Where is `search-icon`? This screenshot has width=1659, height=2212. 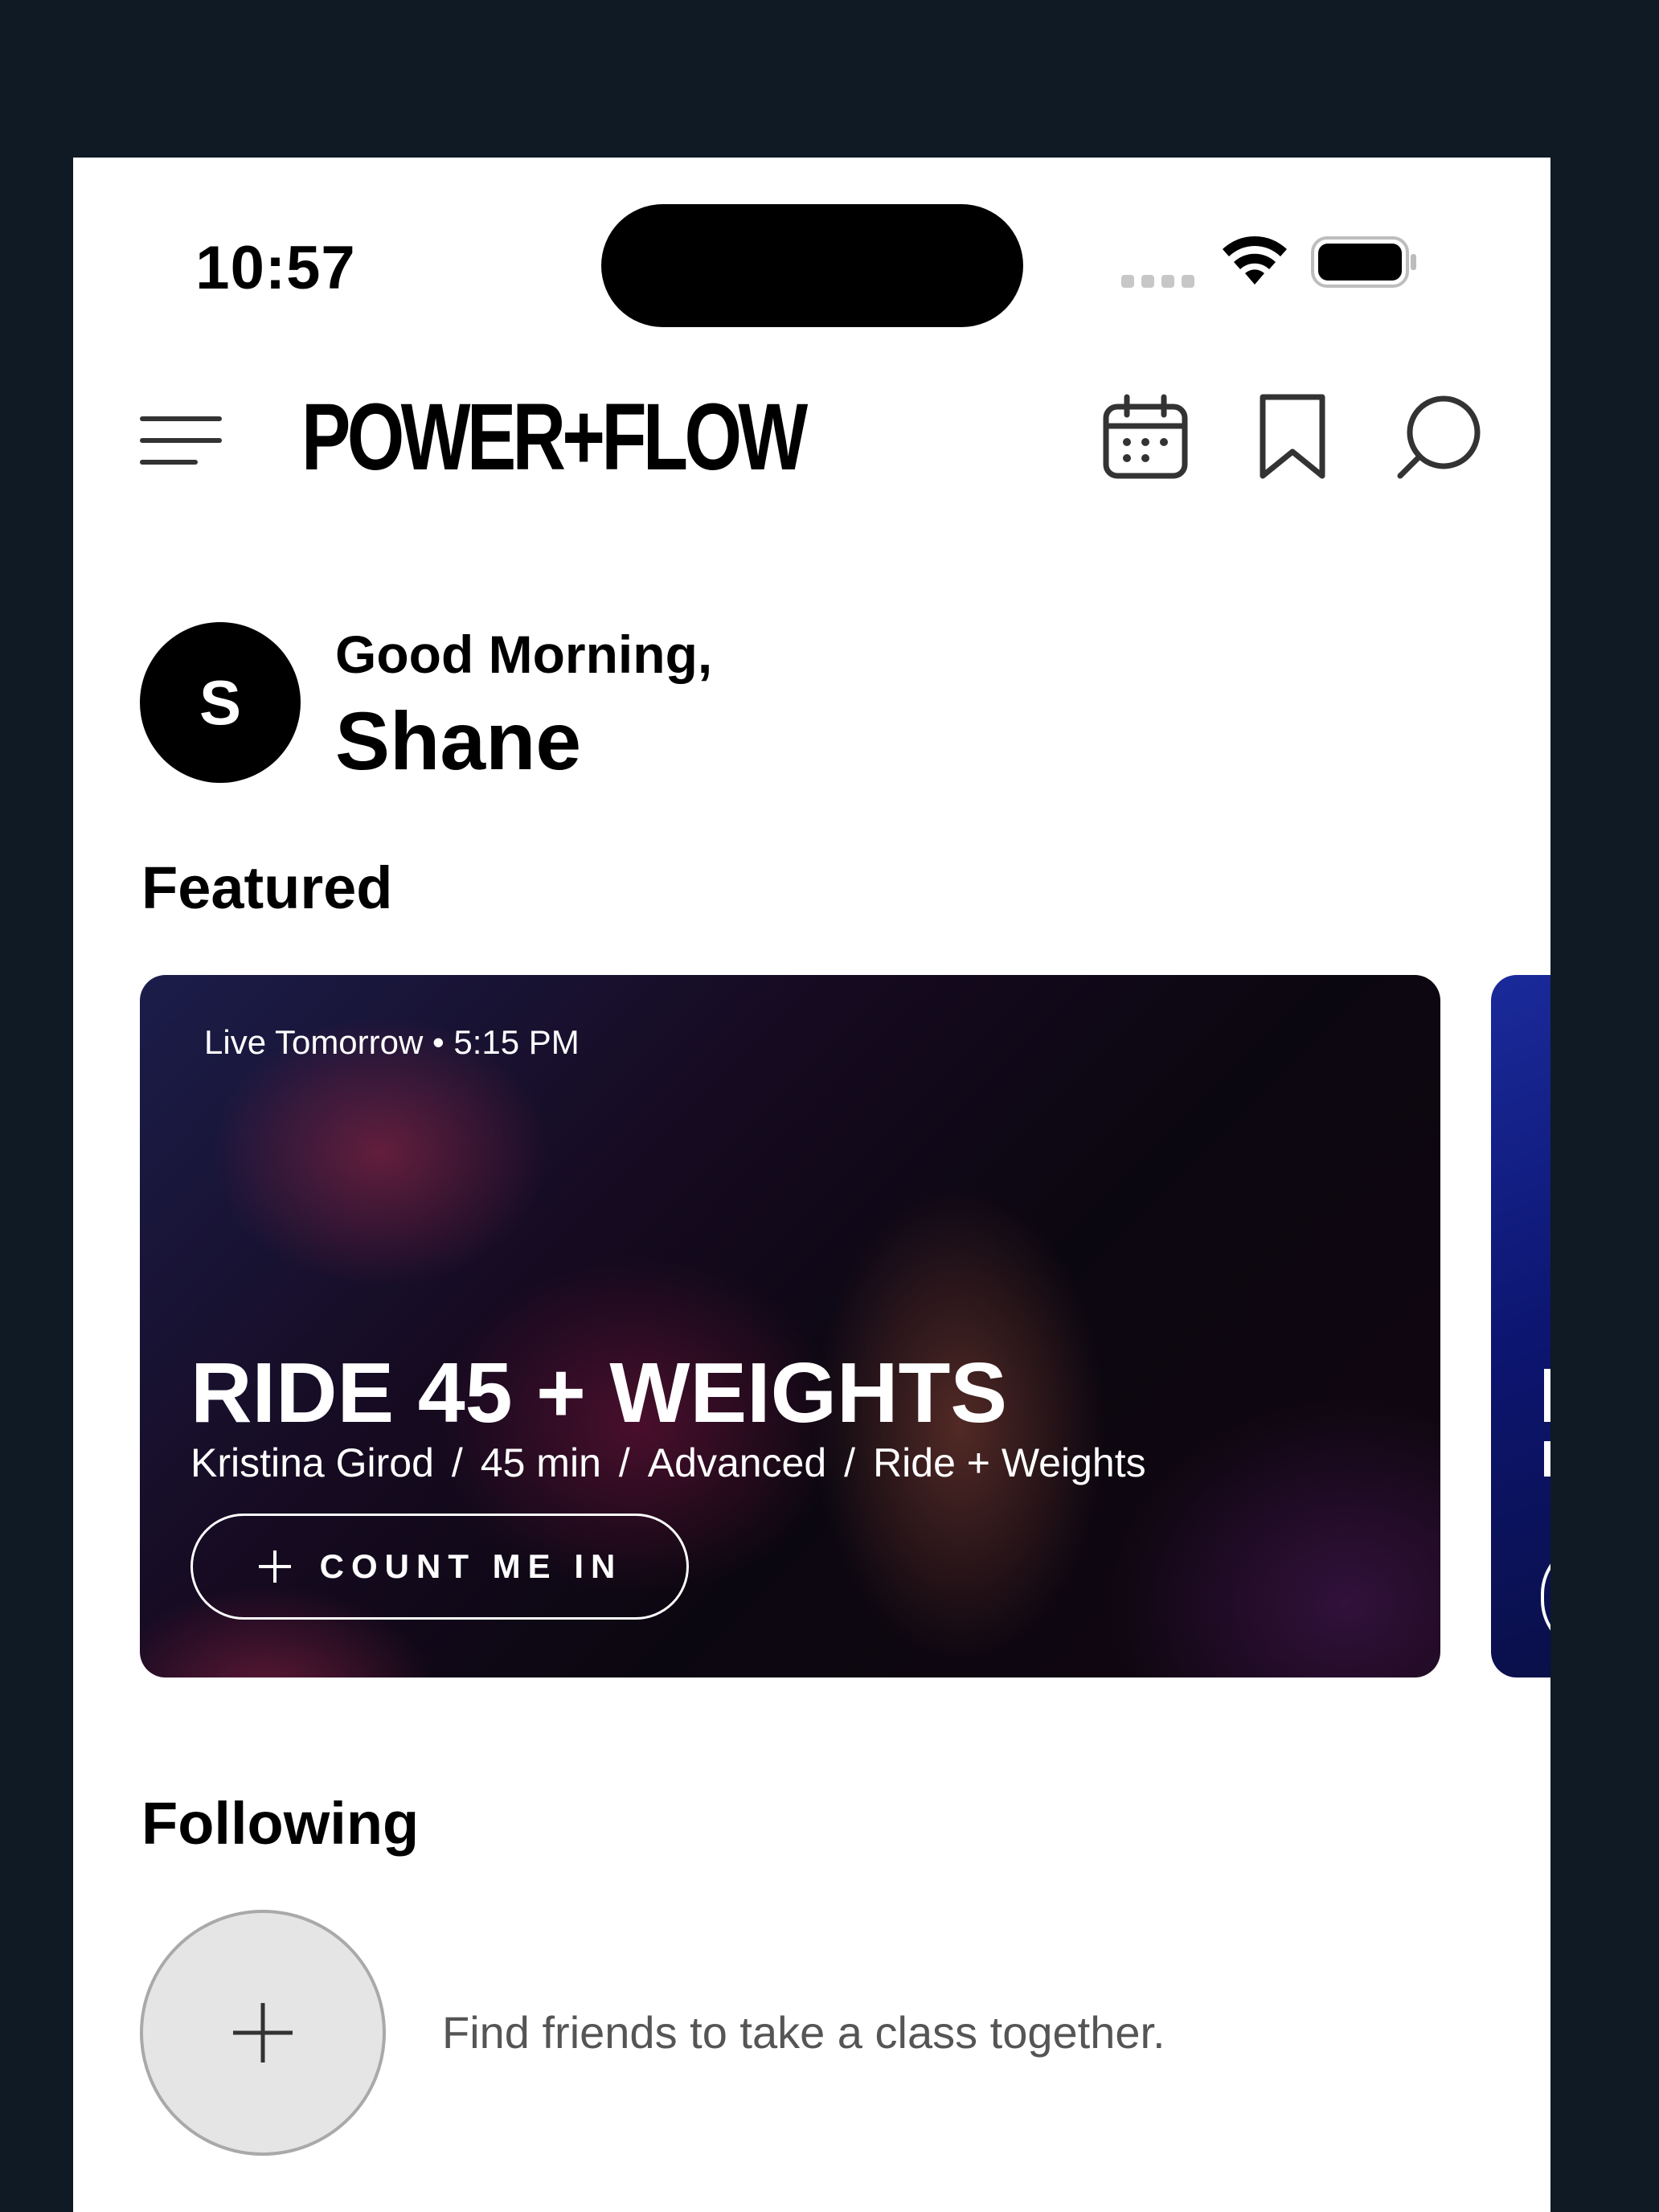 search-icon is located at coordinates (1439, 436).